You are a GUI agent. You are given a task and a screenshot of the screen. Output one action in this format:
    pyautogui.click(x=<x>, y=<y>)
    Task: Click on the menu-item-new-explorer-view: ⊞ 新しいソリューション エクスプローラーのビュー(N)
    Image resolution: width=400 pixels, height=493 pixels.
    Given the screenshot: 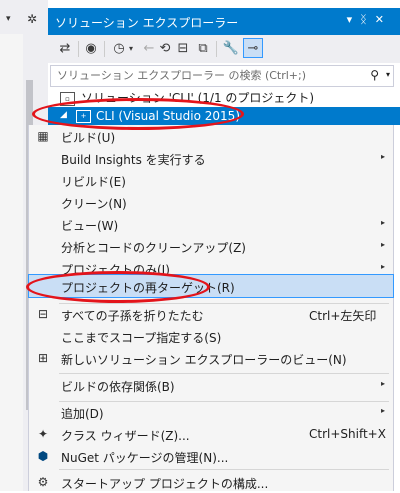 What is the action you would take?
    pyautogui.click(x=211, y=358)
    